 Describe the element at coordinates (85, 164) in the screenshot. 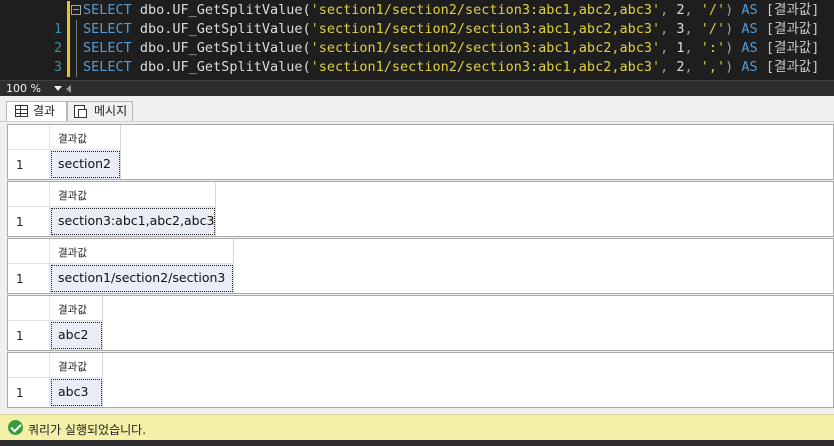

I see `result-cell: section2` at that location.